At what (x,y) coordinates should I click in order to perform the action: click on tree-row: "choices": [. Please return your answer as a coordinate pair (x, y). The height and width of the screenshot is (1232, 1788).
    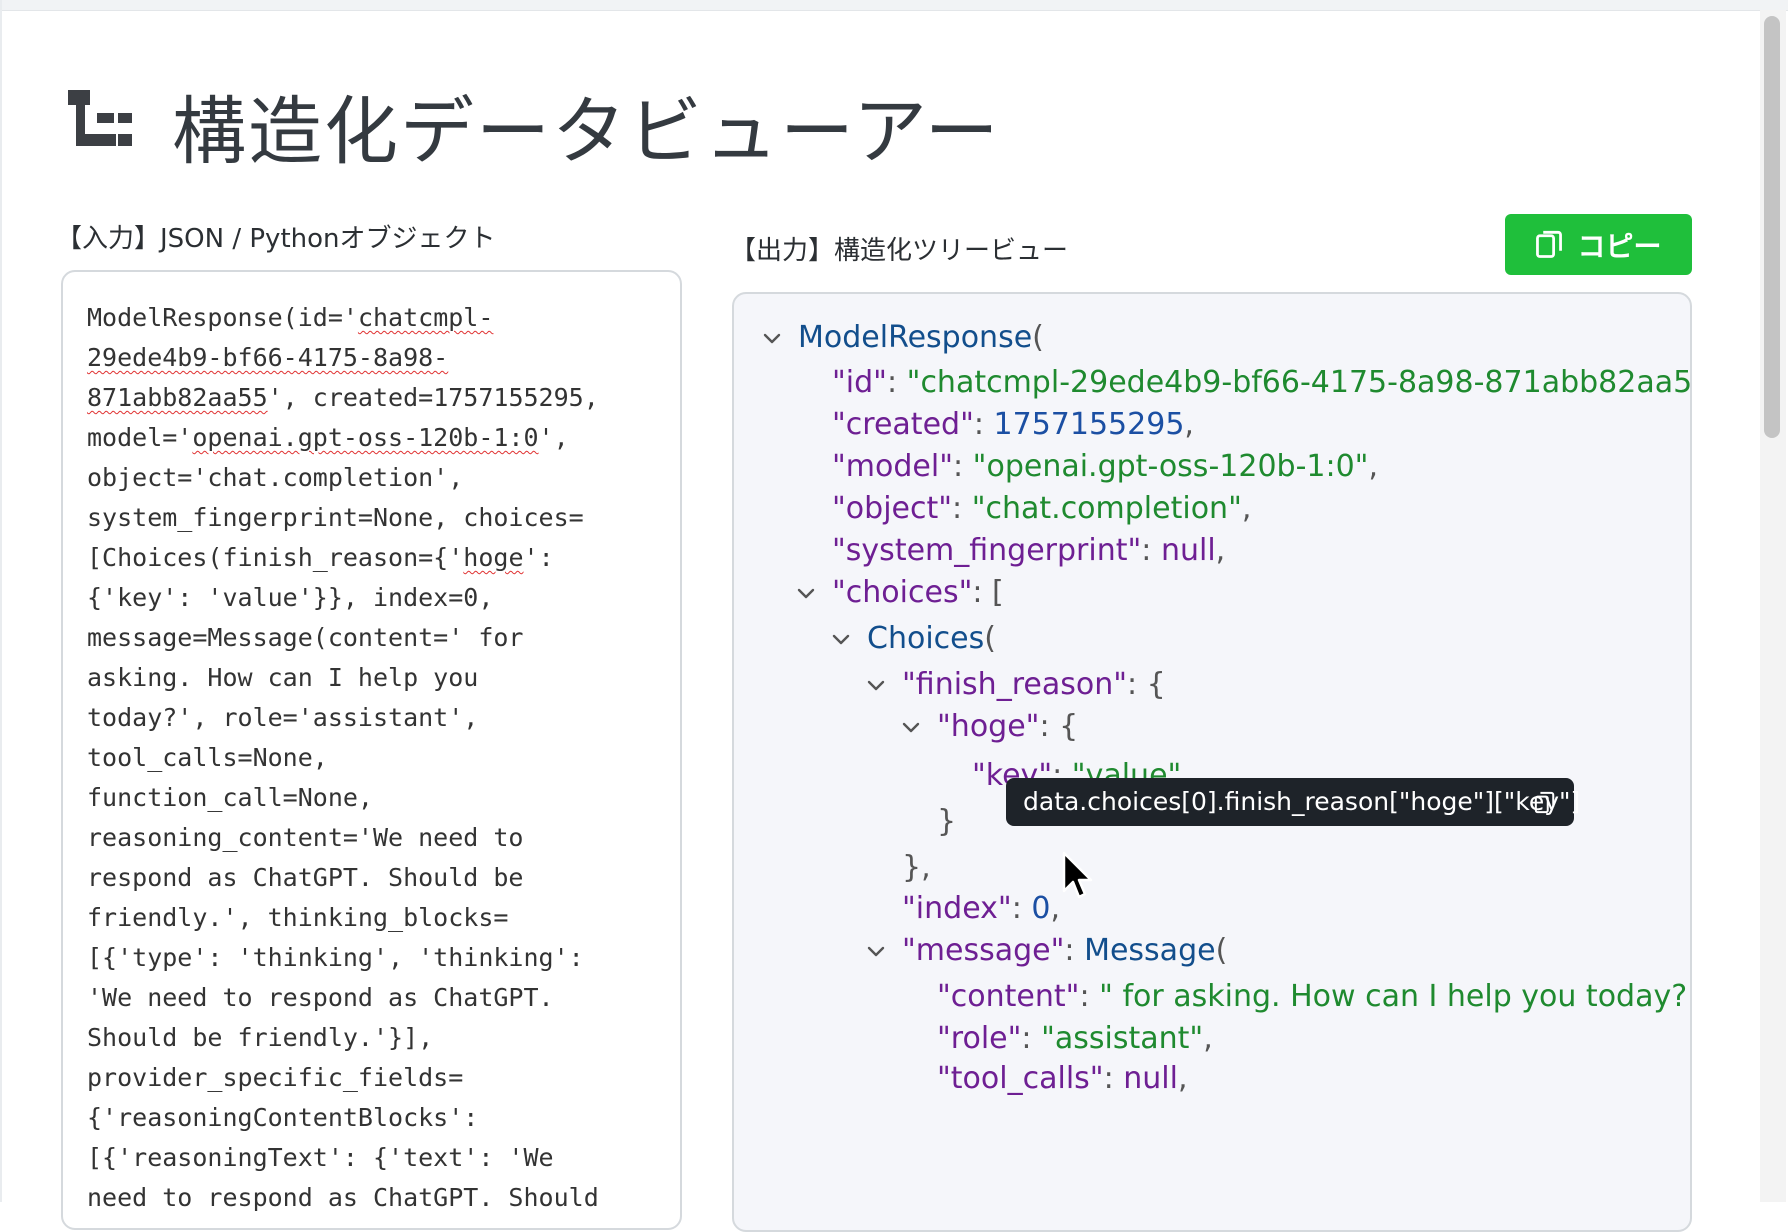
    Looking at the image, I should click on (918, 593).